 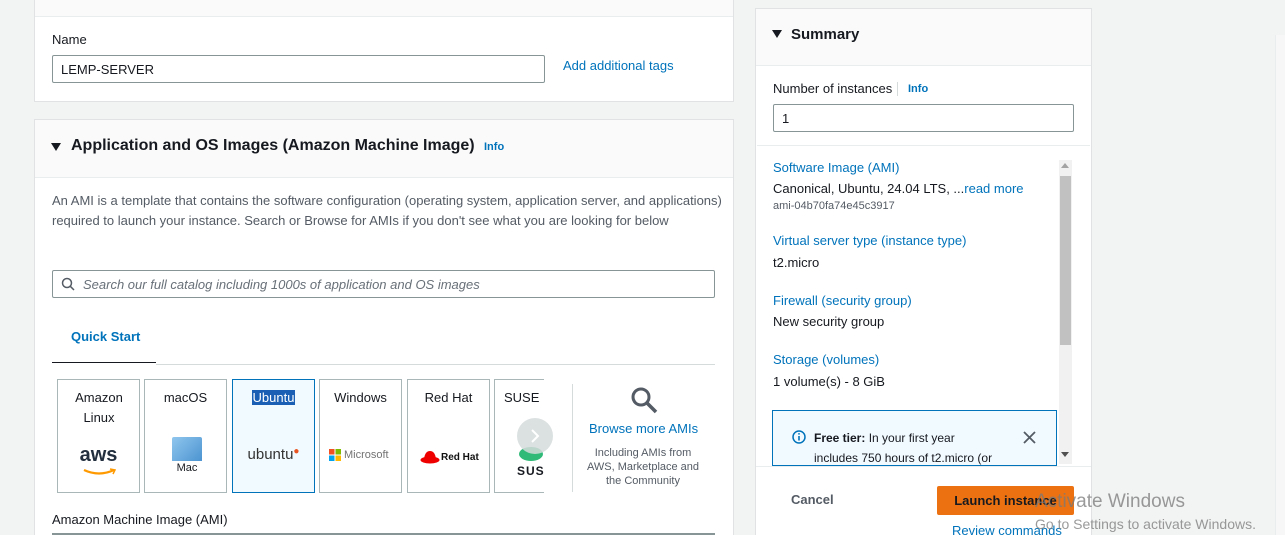 I want to click on ami-tile-macos: macOS Mac, so click(x=185, y=436).